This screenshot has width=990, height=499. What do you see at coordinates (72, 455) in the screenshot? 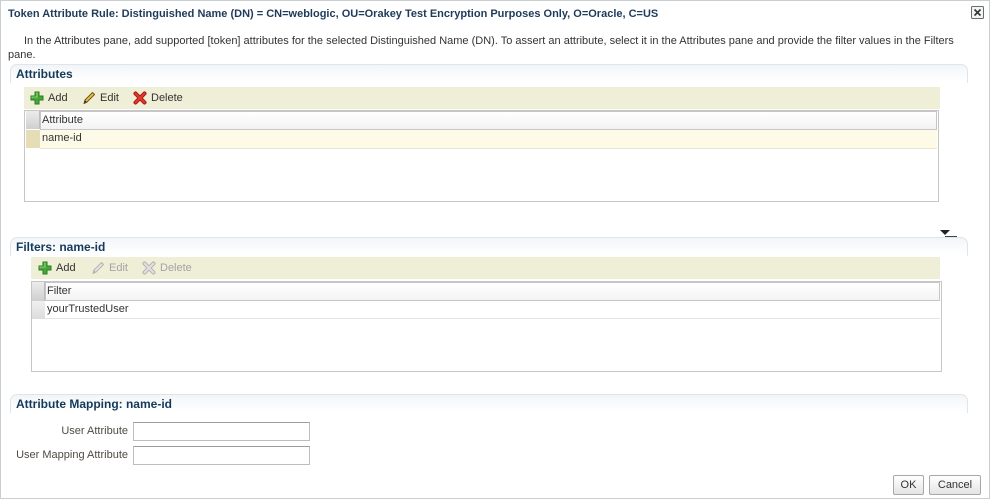
I see `user-mapping-attribute-label: User Mapping Attribute` at bounding box center [72, 455].